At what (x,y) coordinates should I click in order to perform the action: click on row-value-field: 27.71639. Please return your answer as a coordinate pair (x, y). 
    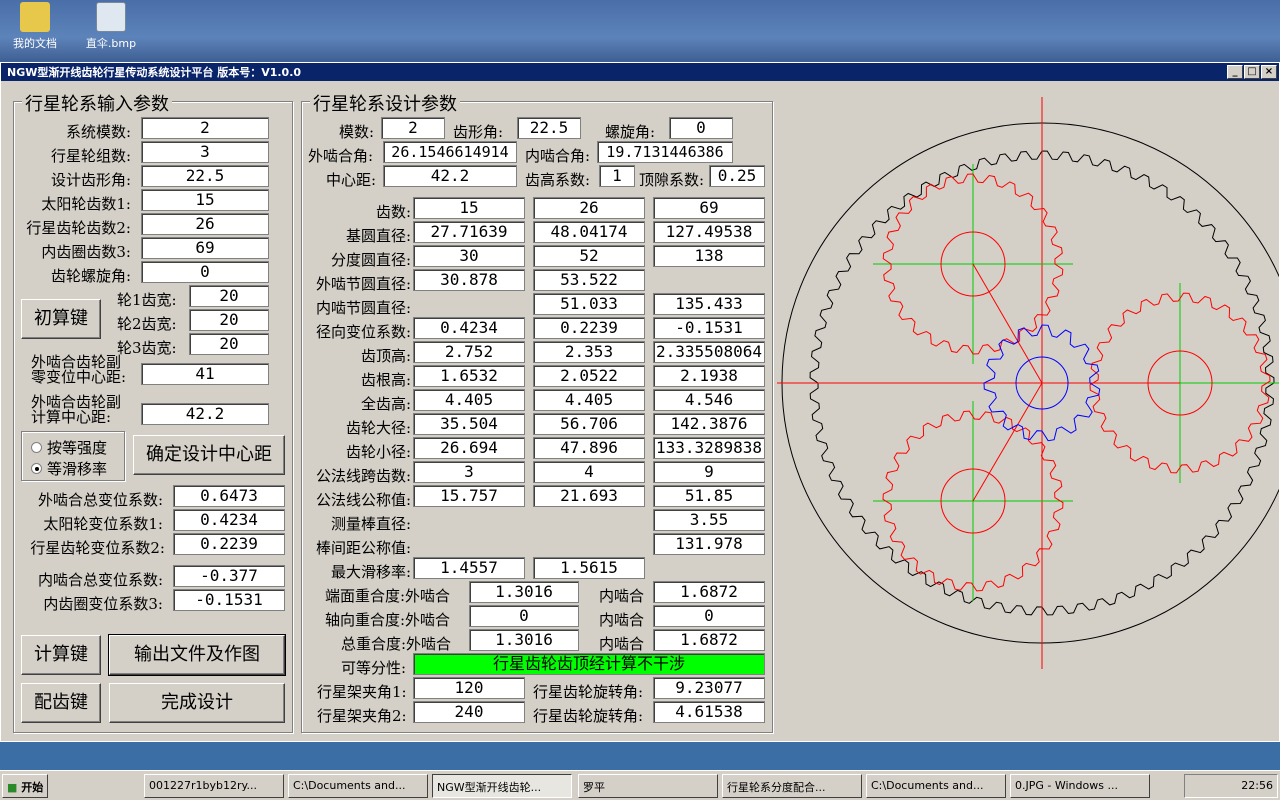
    Looking at the image, I should click on (469, 232).